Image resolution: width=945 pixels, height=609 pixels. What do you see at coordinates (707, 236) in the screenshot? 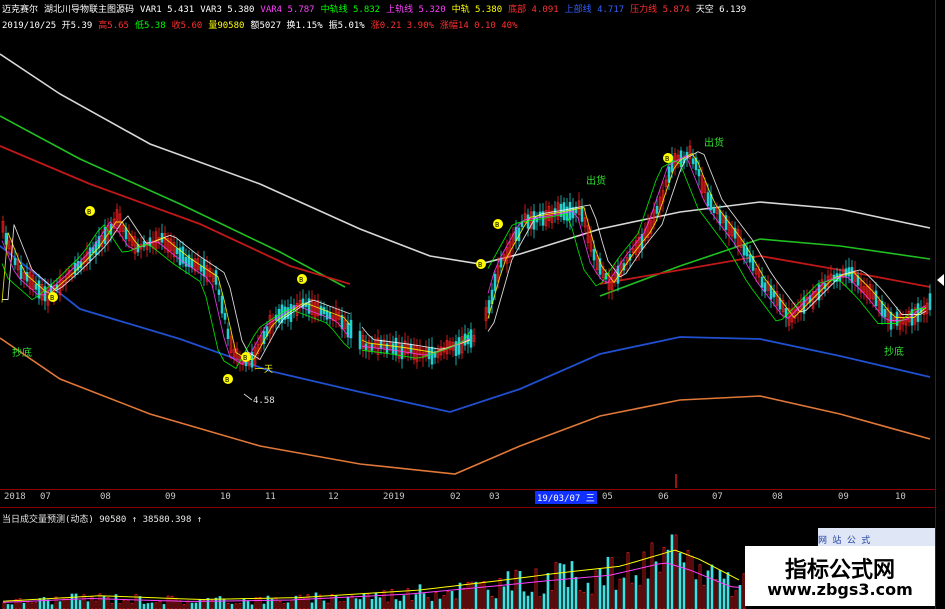
I see `ma-line` at bounding box center [707, 236].